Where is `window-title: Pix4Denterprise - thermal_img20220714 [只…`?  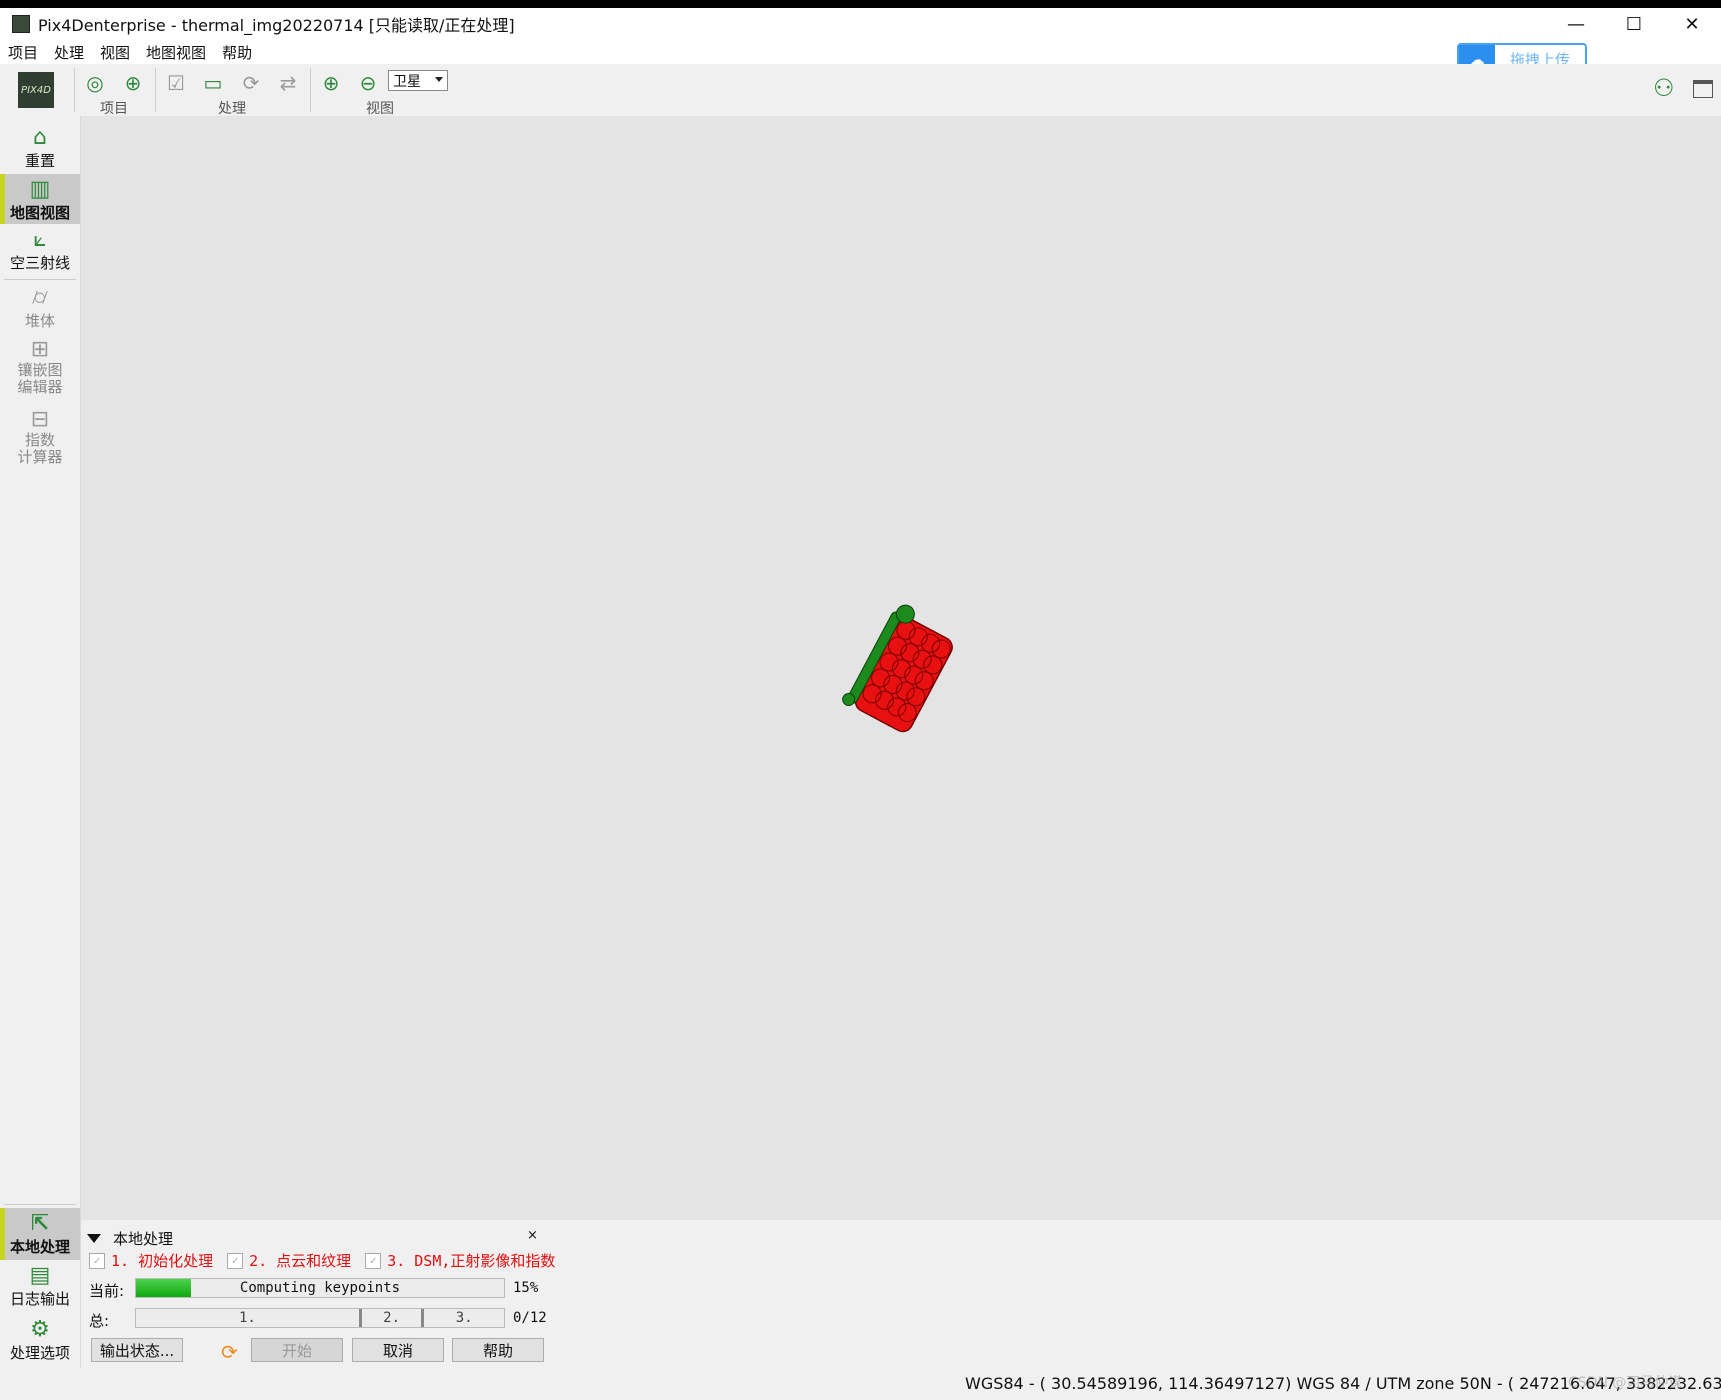 window-title: Pix4Denterprise - thermal_img20220714 [只… is located at coordinates (276, 25).